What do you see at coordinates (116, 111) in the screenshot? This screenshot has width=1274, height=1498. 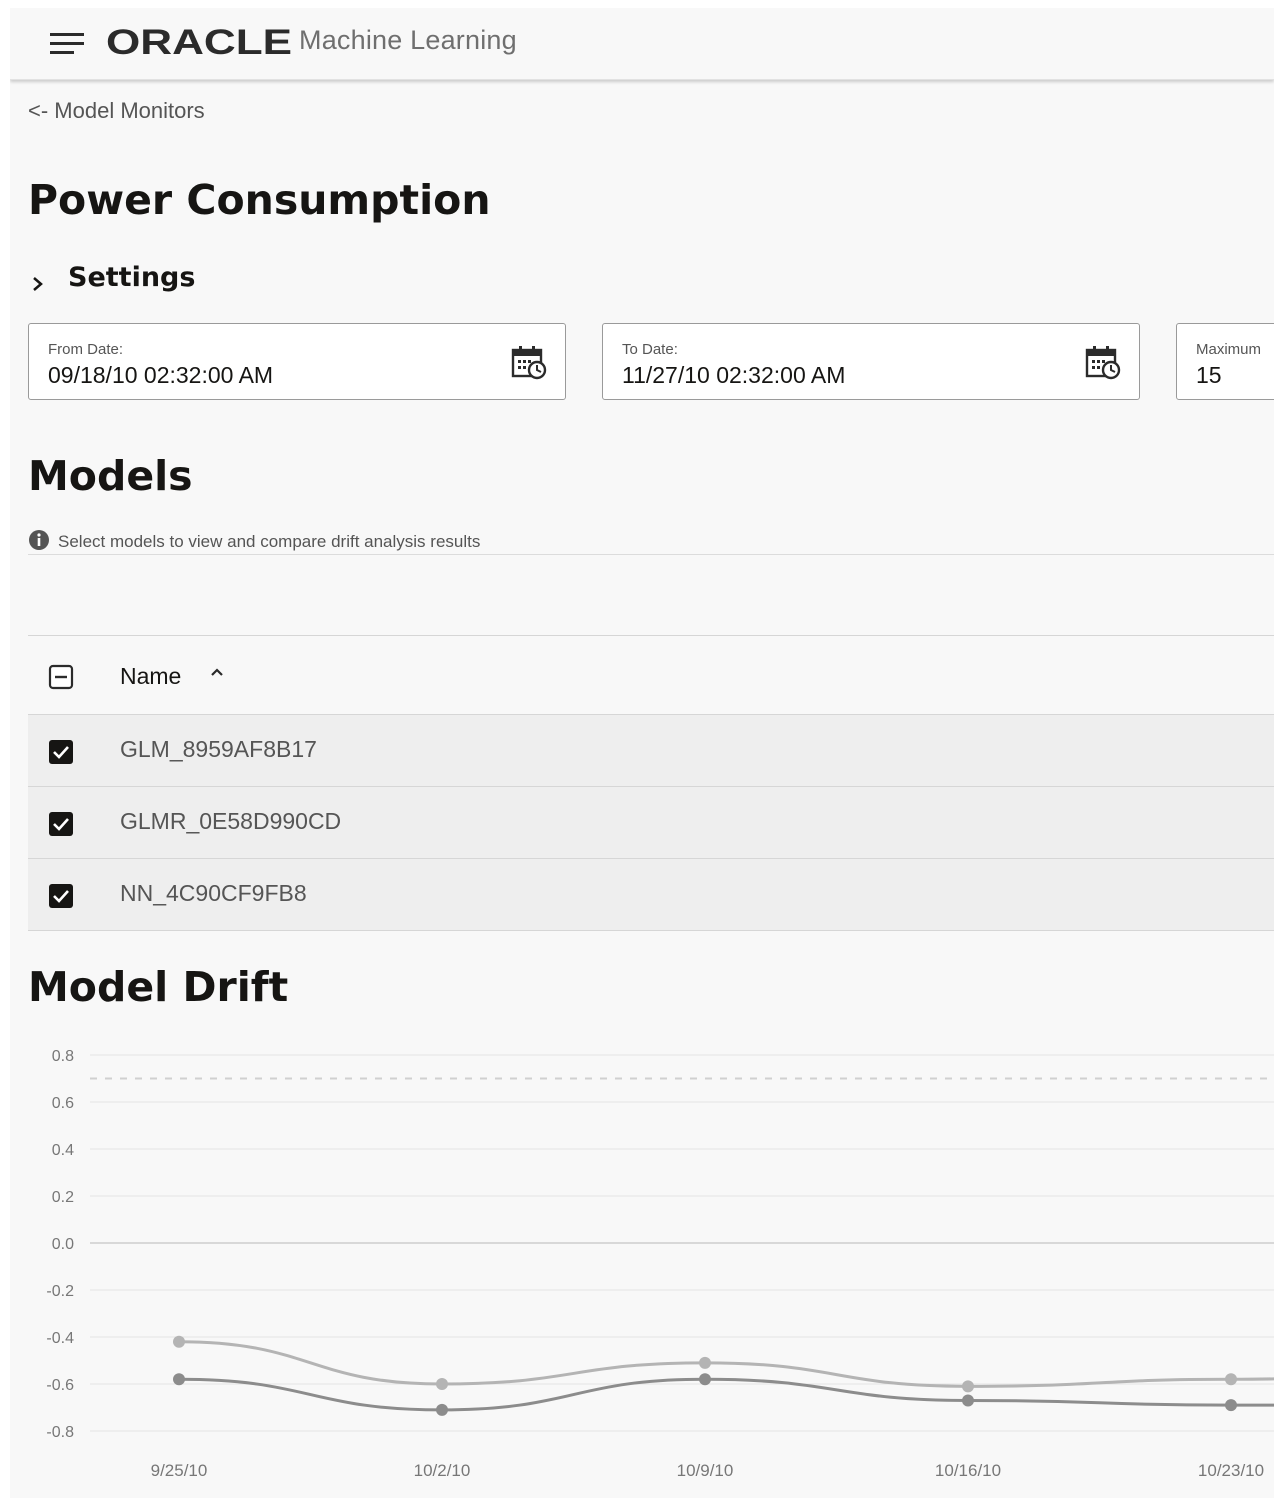 I see `back-to-model-monitors-link: <- Model Monitors` at bounding box center [116, 111].